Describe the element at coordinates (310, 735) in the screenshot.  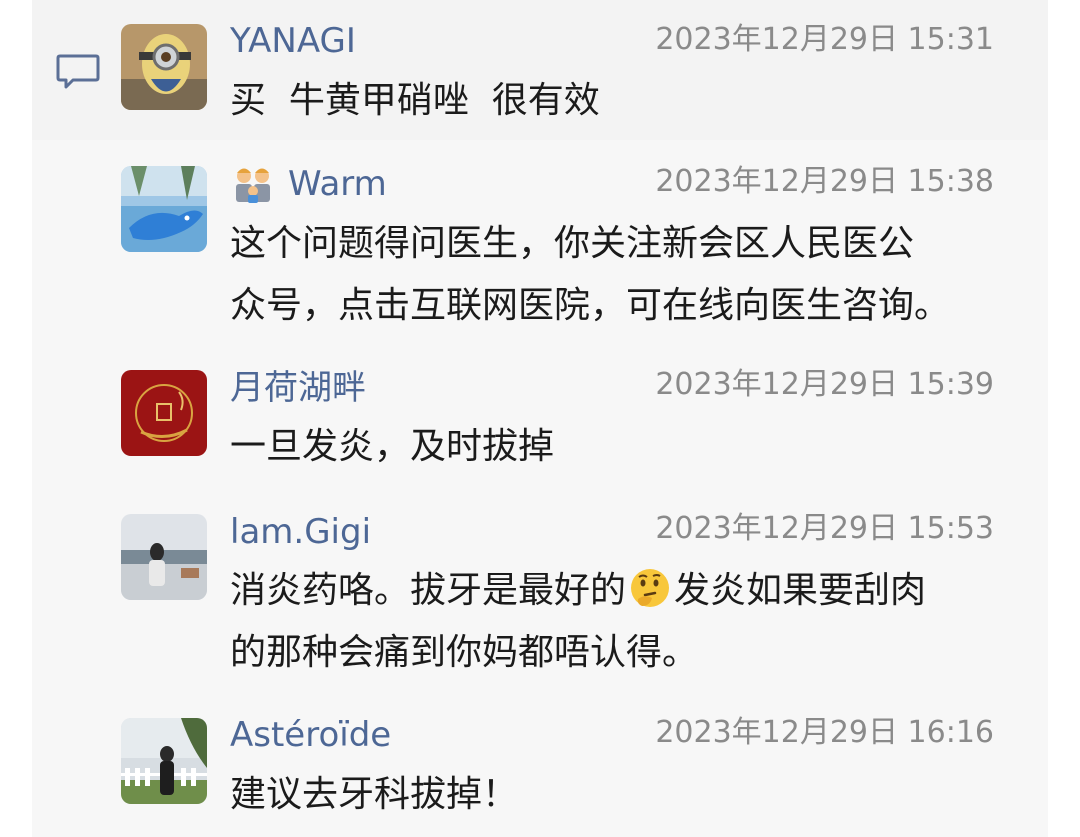
I see `username: Astéroïde` at that location.